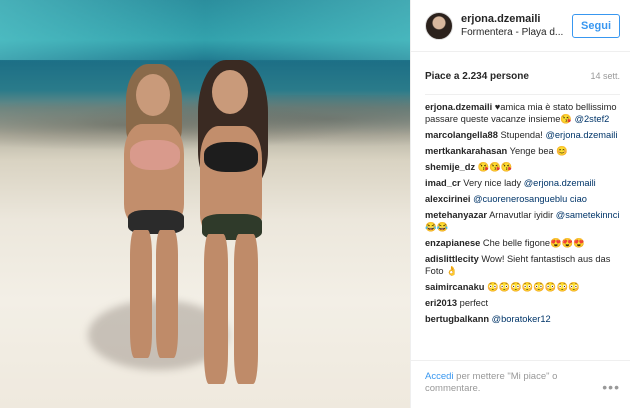  I want to click on person-right, so click(235, 225).